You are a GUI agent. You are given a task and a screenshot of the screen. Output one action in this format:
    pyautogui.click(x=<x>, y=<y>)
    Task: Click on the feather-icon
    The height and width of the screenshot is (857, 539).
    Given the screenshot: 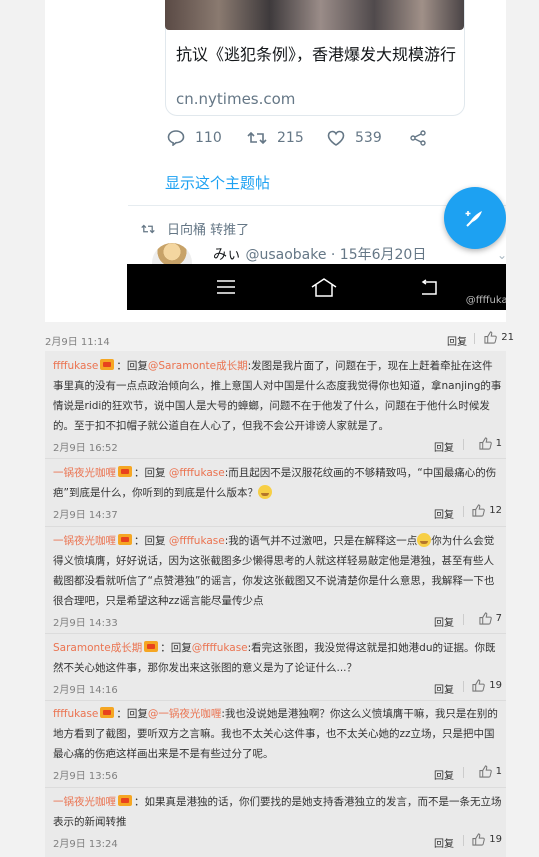 What is the action you would take?
    pyautogui.click(x=473, y=219)
    